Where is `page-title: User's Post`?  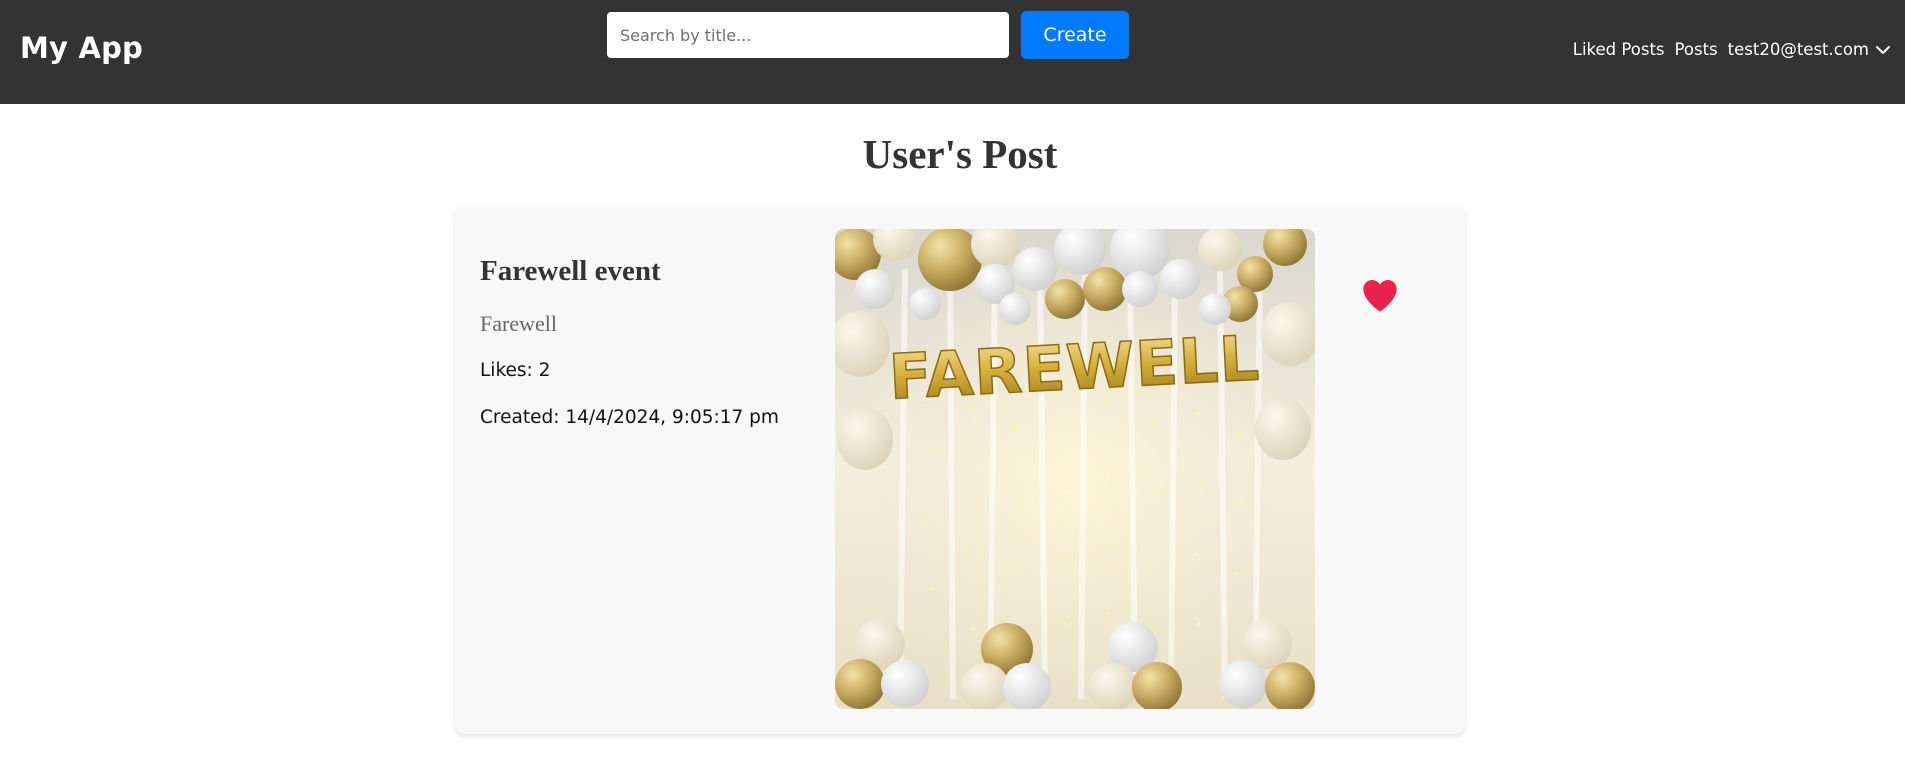 page-title: User's Post is located at coordinates (960, 154).